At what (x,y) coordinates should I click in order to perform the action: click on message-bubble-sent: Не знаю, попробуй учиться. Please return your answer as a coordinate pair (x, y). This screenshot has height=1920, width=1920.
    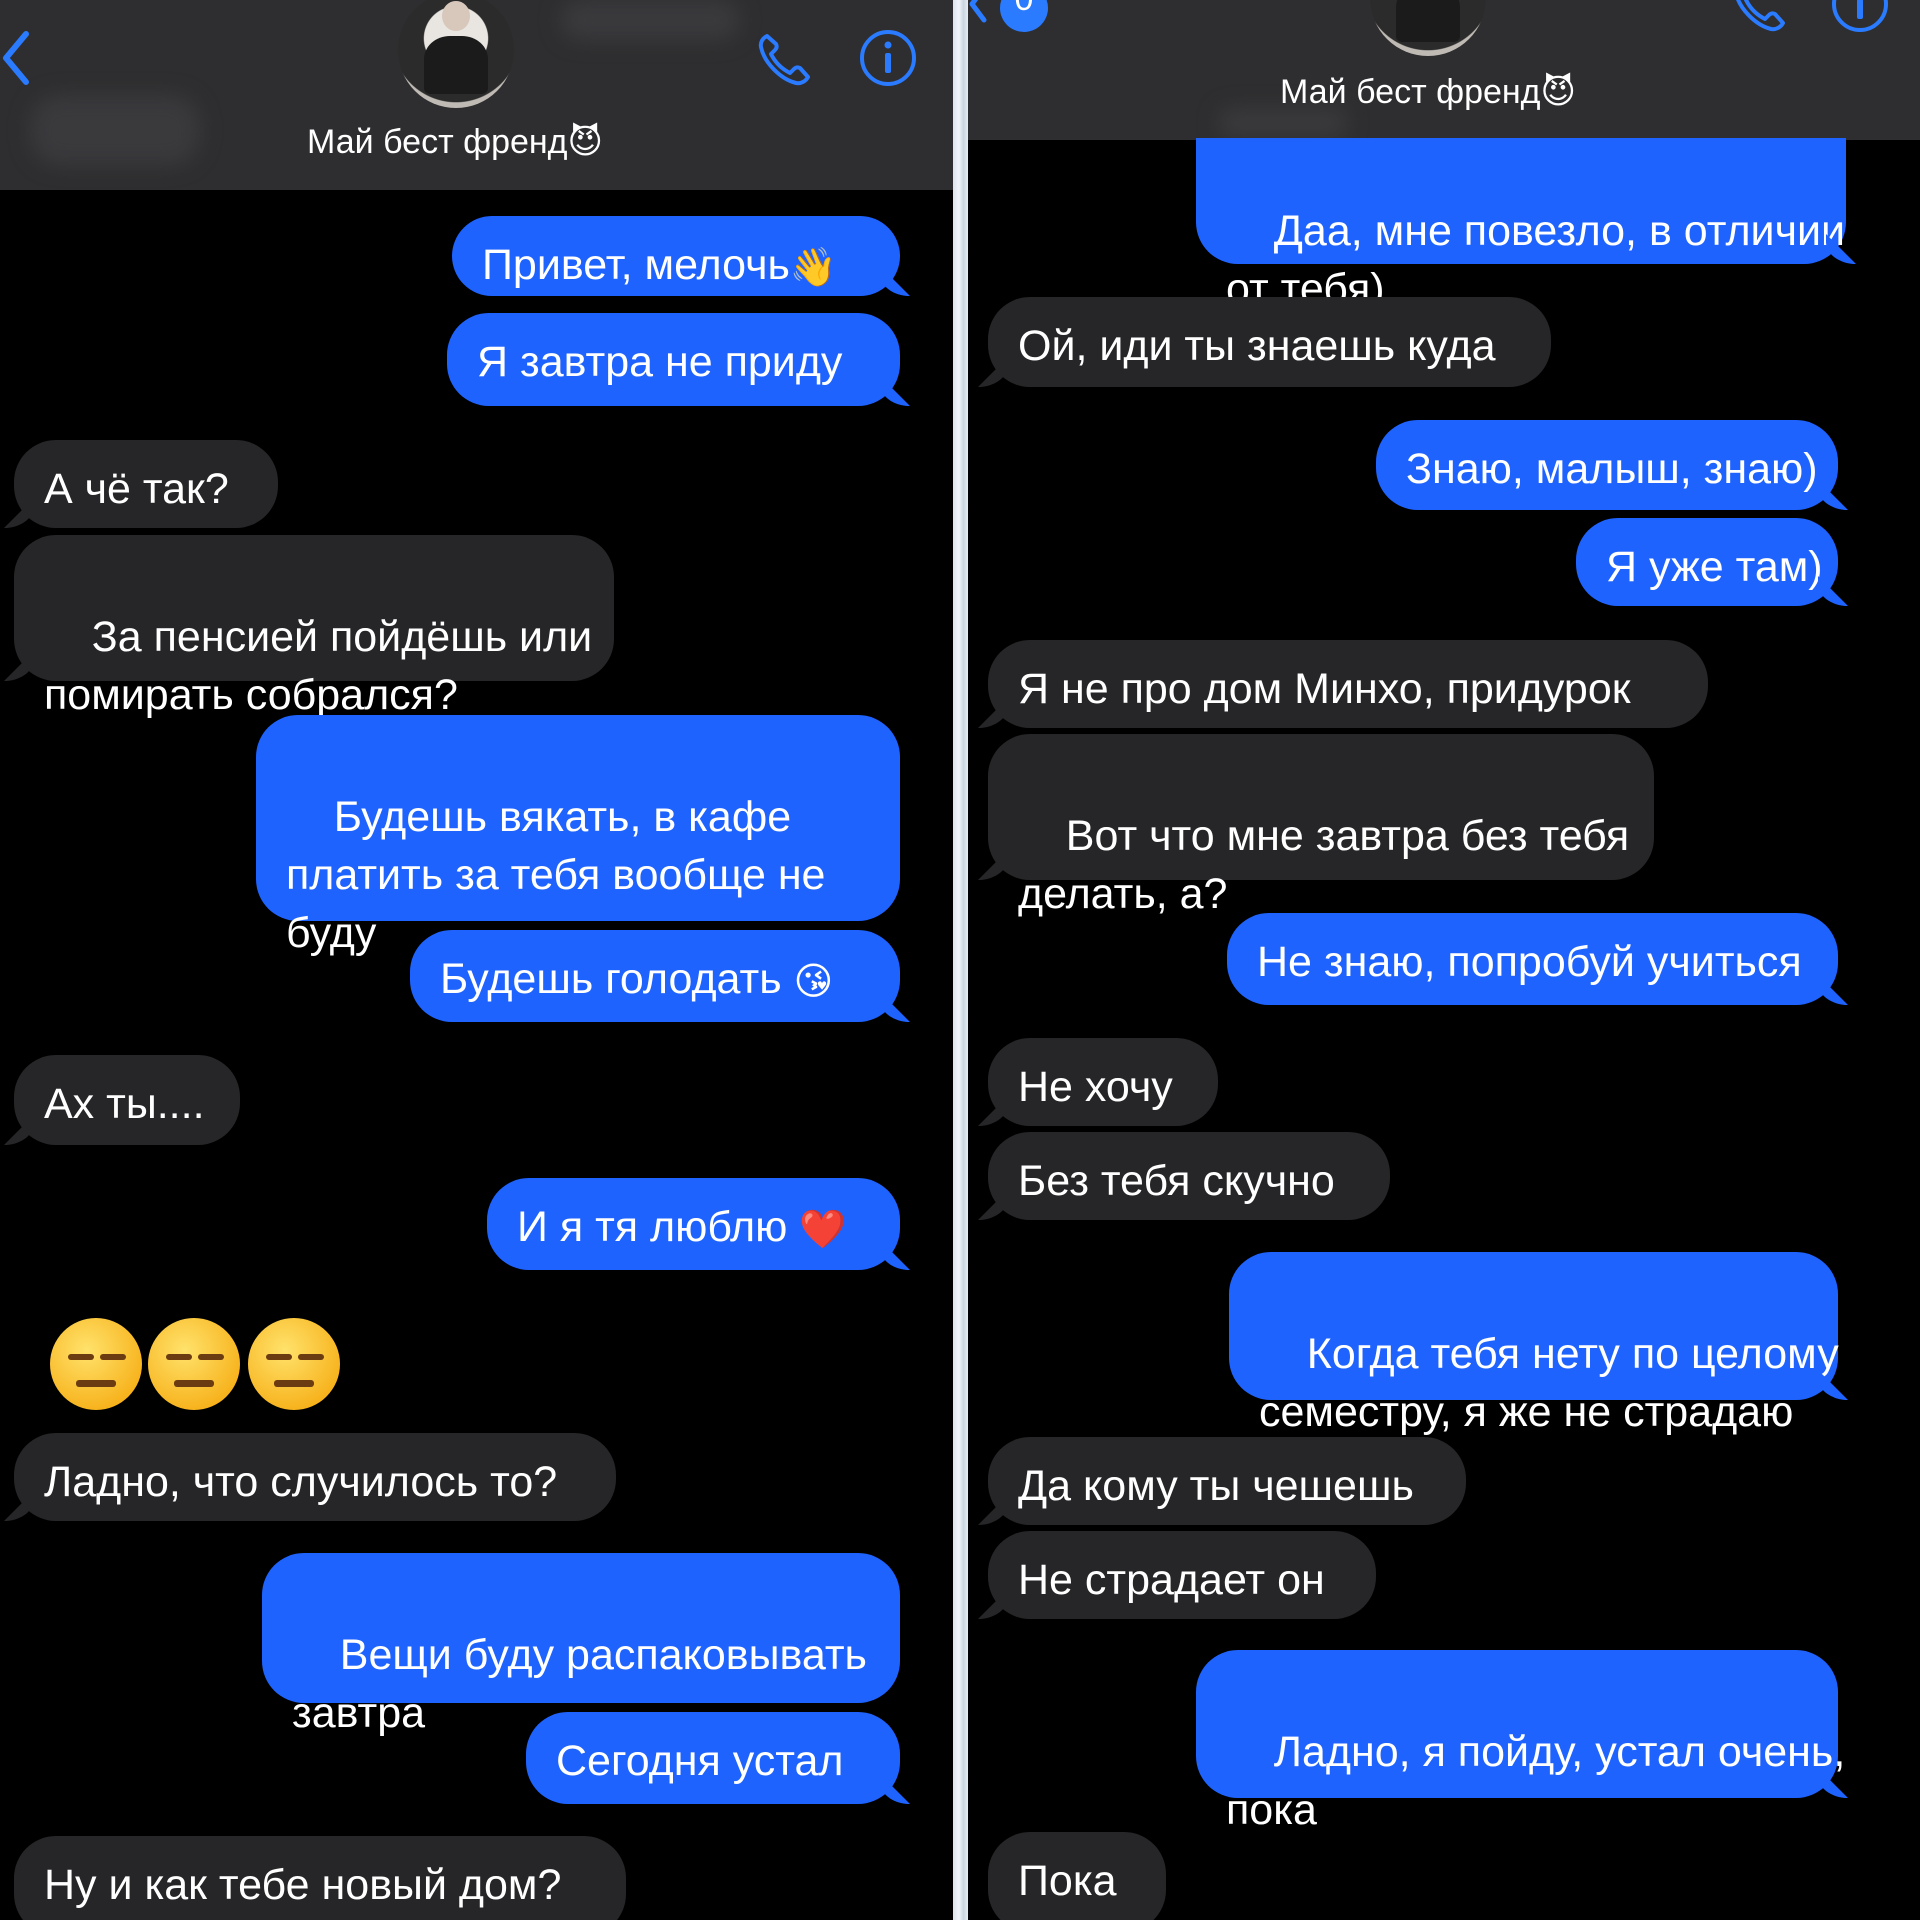
    Looking at the image, I should click on (1532, 959).